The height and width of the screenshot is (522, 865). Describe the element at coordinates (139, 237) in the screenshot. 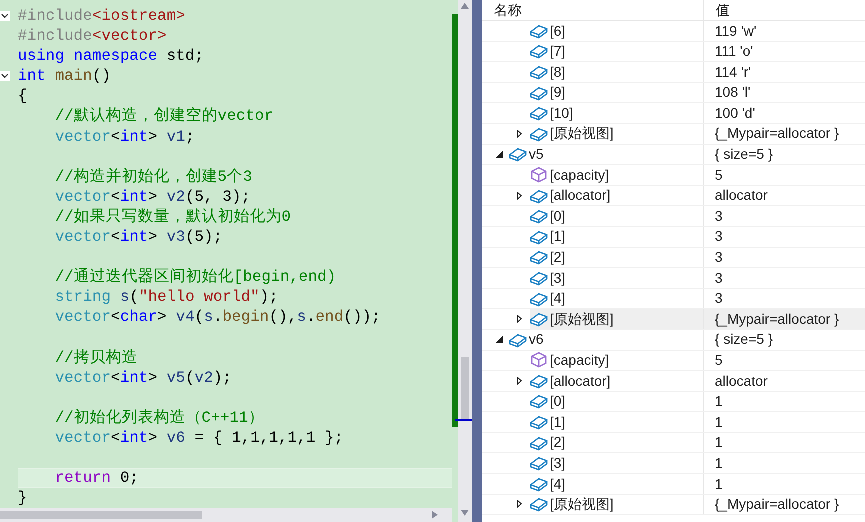

I see `code-line: vector<int> v3(5);` at that location.